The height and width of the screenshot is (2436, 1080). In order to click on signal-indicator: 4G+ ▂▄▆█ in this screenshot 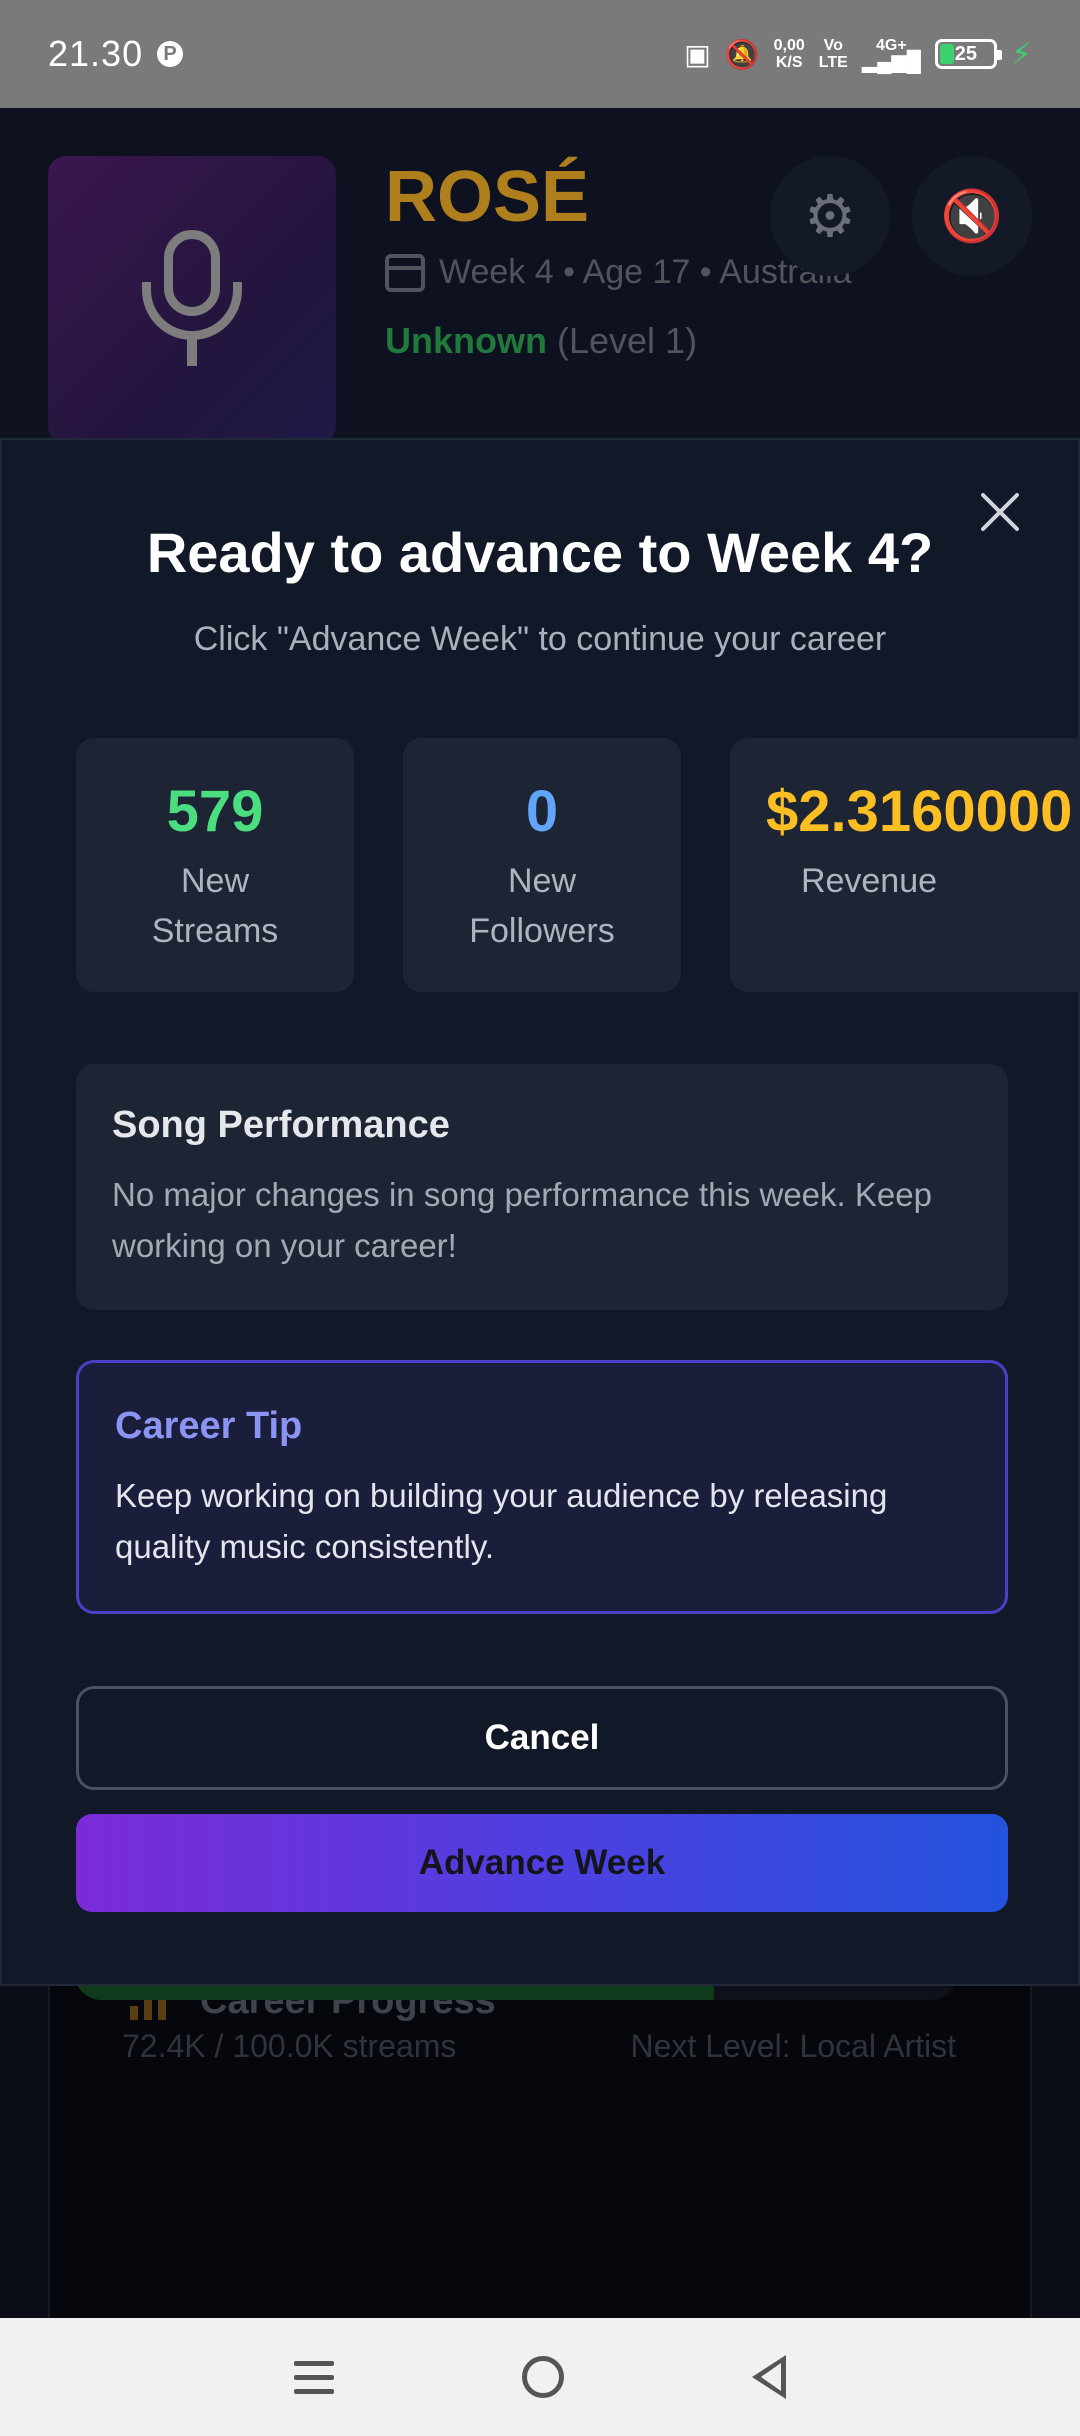, I will do `click(891, 55)`.